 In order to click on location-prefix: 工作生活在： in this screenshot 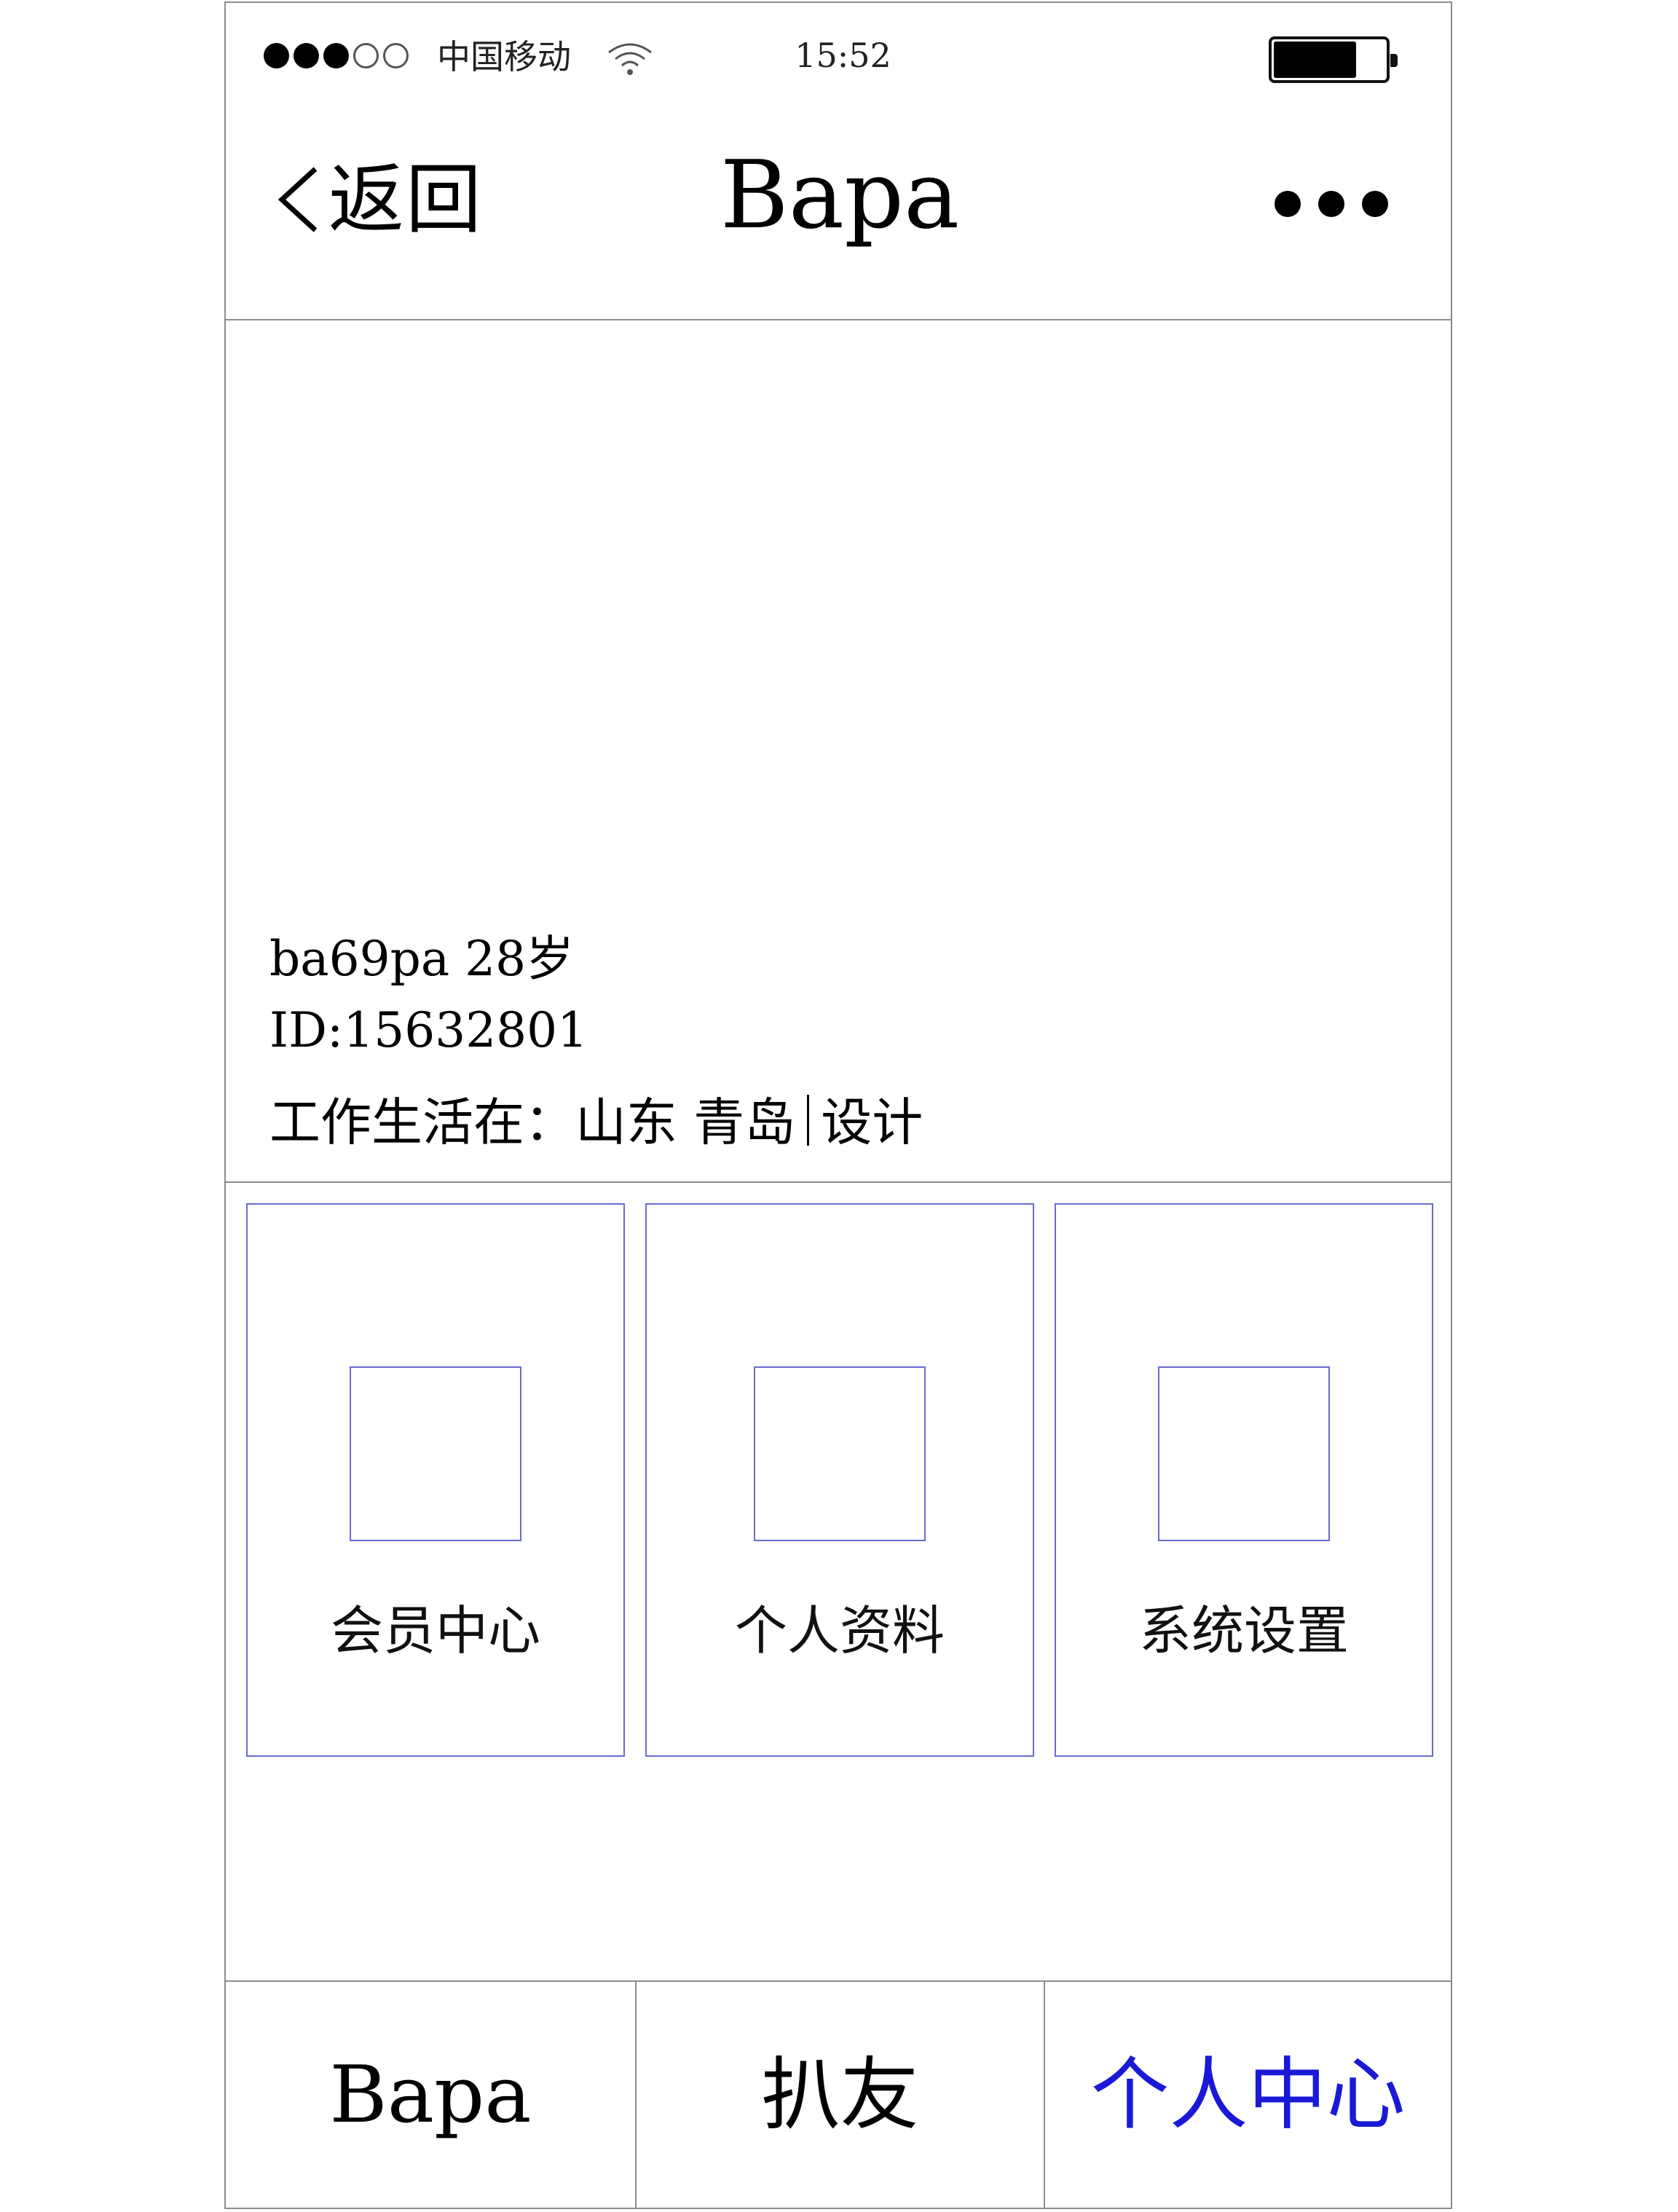, I will do `click(422, 1122)`.